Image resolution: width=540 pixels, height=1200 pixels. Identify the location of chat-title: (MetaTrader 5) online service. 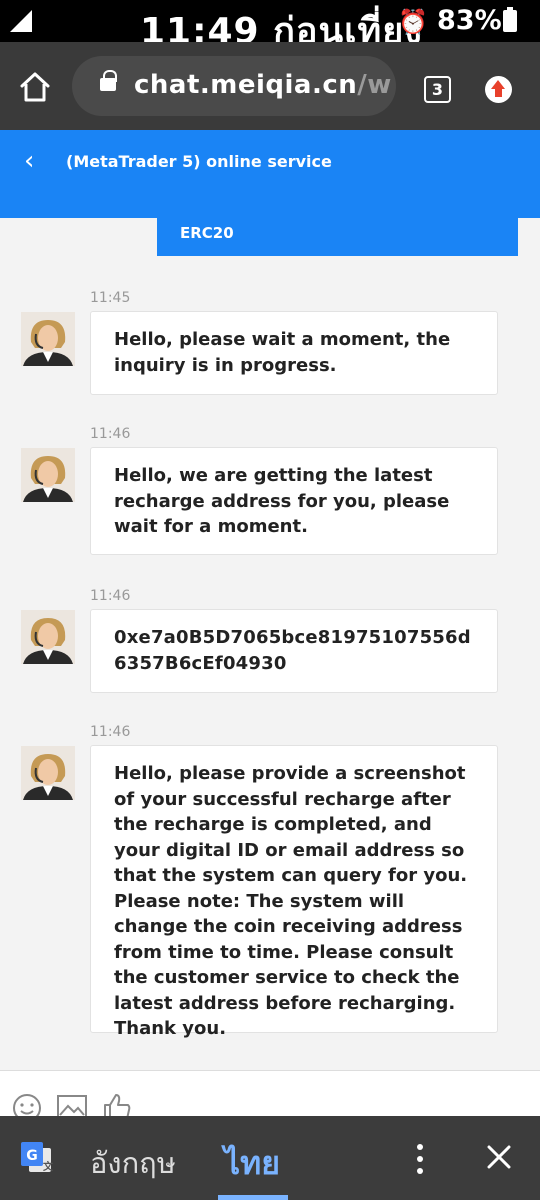
(199, 161).